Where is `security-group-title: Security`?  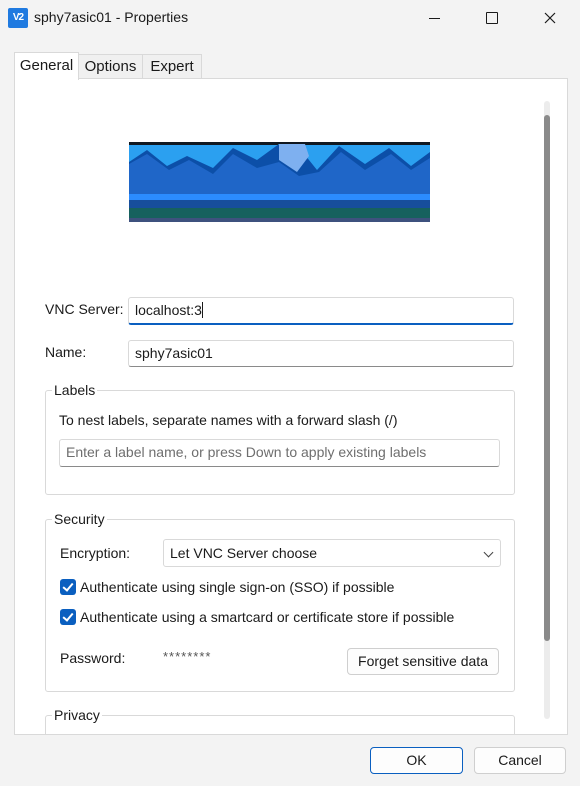 security-group-title: Security is located at coordinates (79, 519).